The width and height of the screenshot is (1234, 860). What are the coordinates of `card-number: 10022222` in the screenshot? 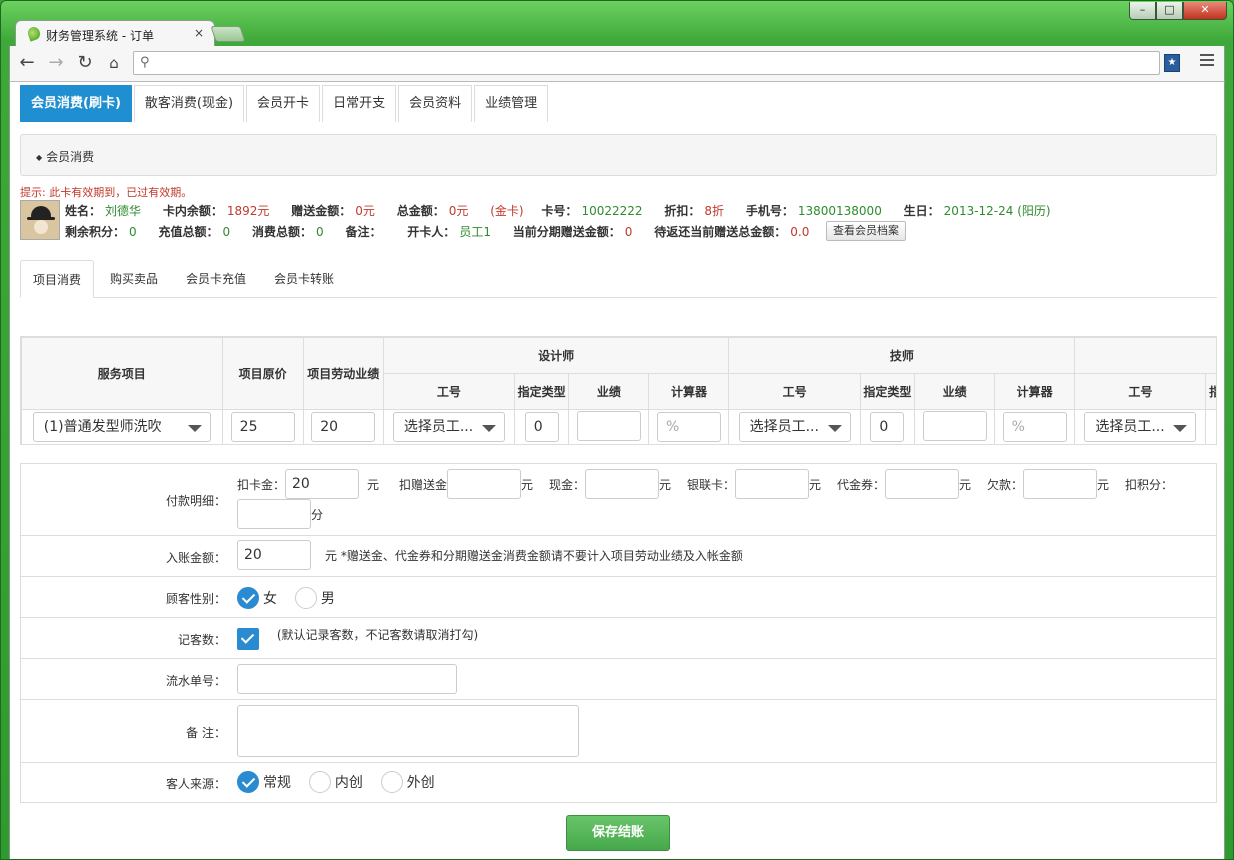 It's located at (612, 211).